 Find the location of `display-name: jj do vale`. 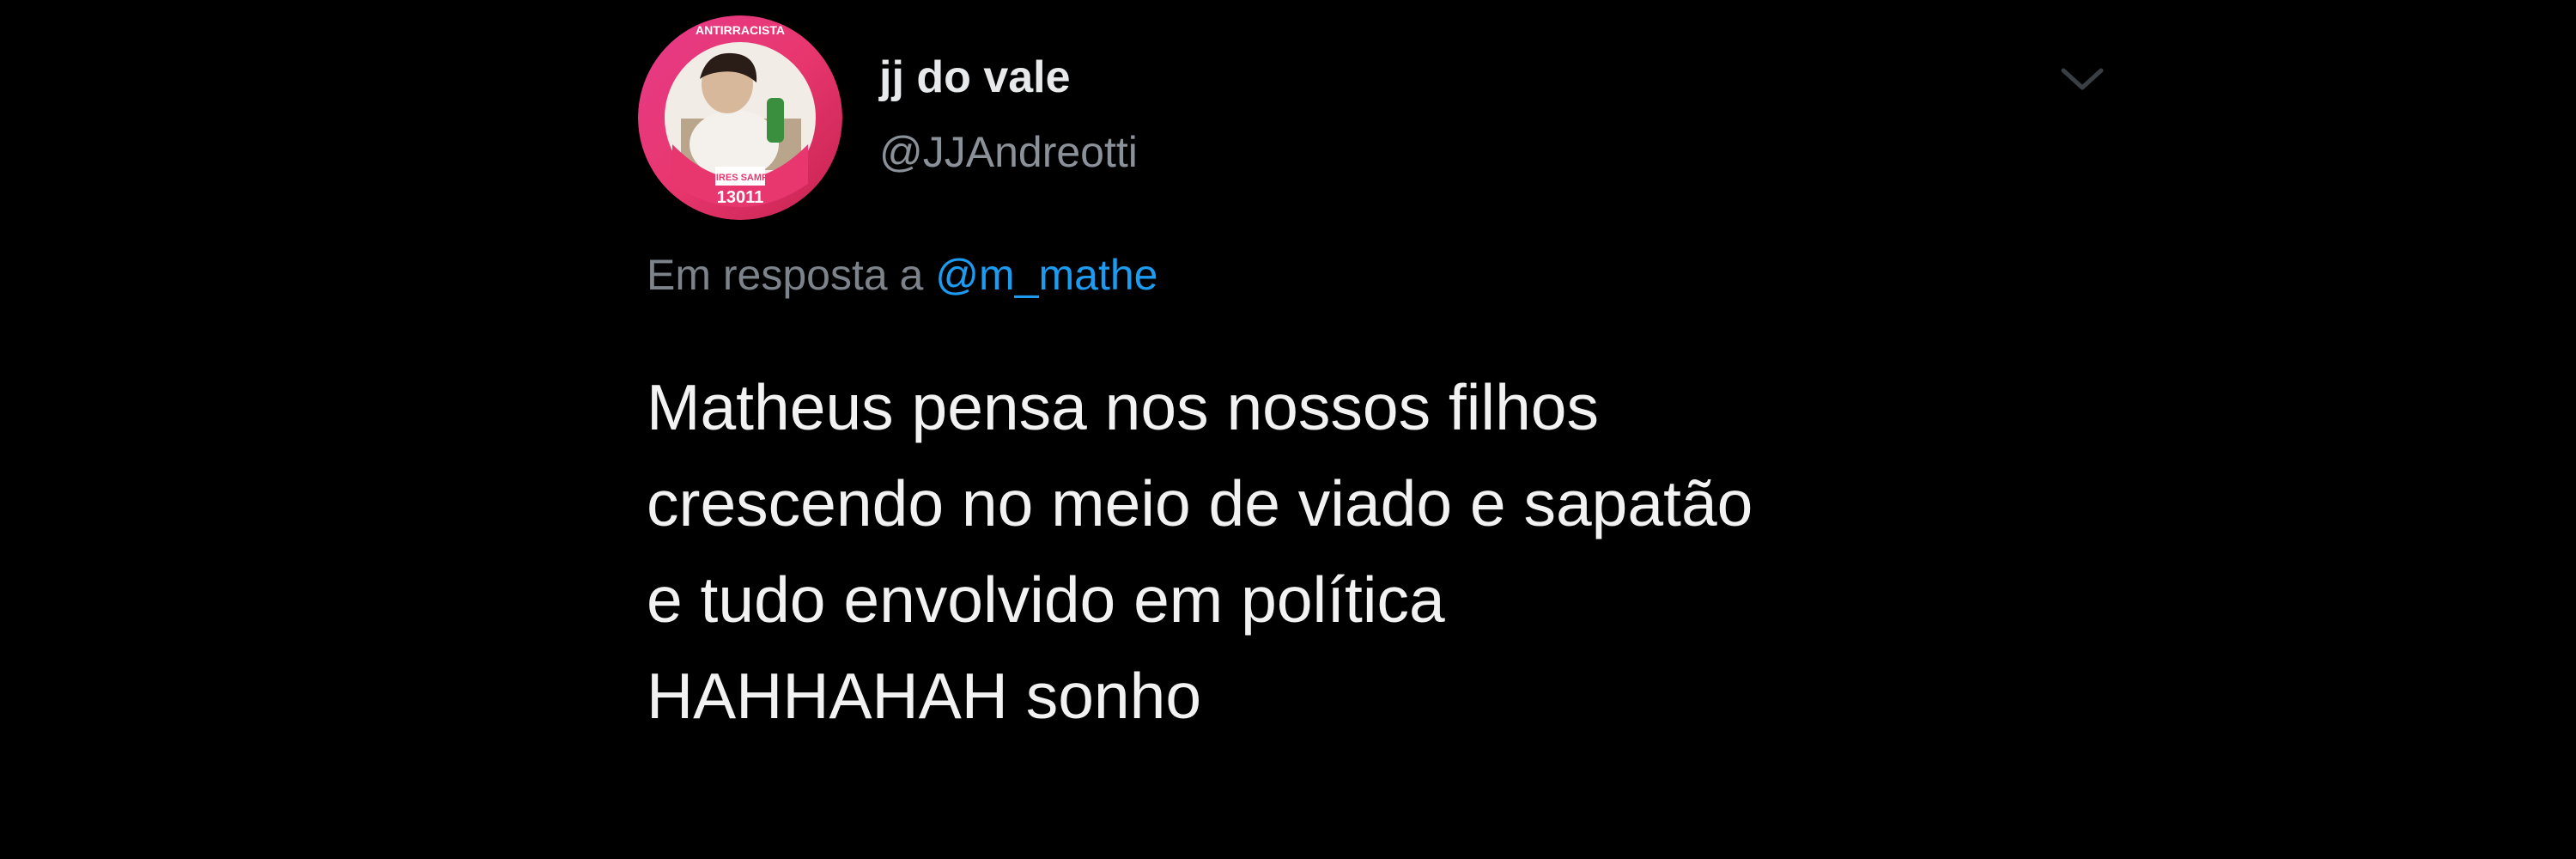

display-name: jj do vale is located at coordinates (975, 78).